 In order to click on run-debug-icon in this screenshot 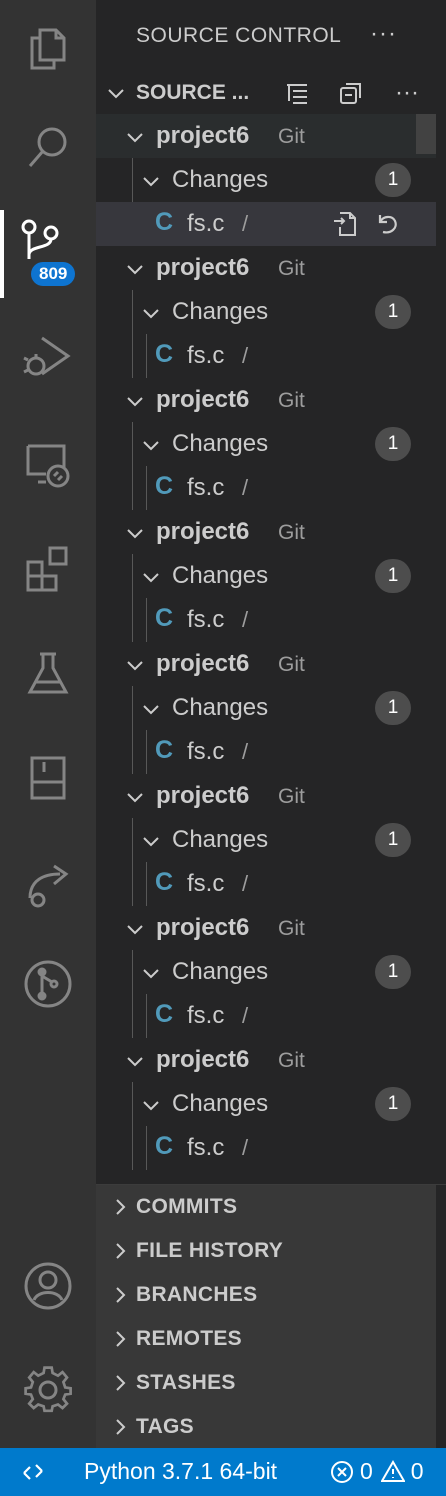, I will do `click(48, 356)`.